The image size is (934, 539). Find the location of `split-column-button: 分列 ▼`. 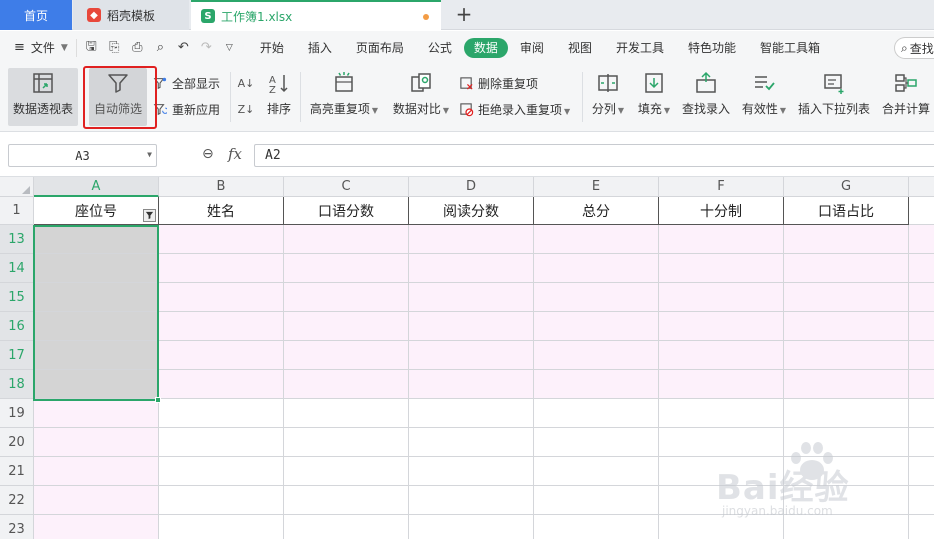

split-column-button: 分列 ▼ is located at coordinates (608, 97).